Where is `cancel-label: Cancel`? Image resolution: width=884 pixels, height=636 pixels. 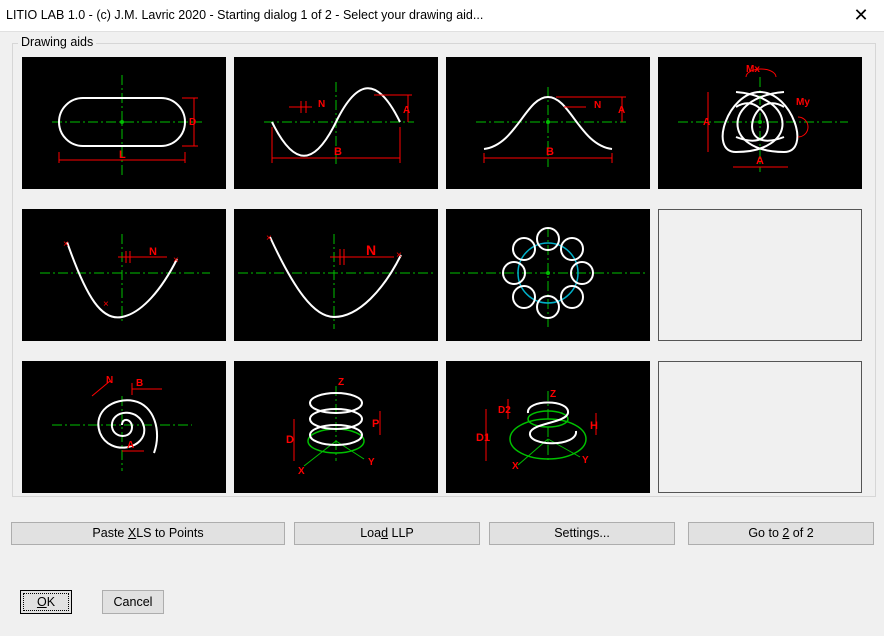
cancel-label: Cancel is located at coordinates (133, 602).